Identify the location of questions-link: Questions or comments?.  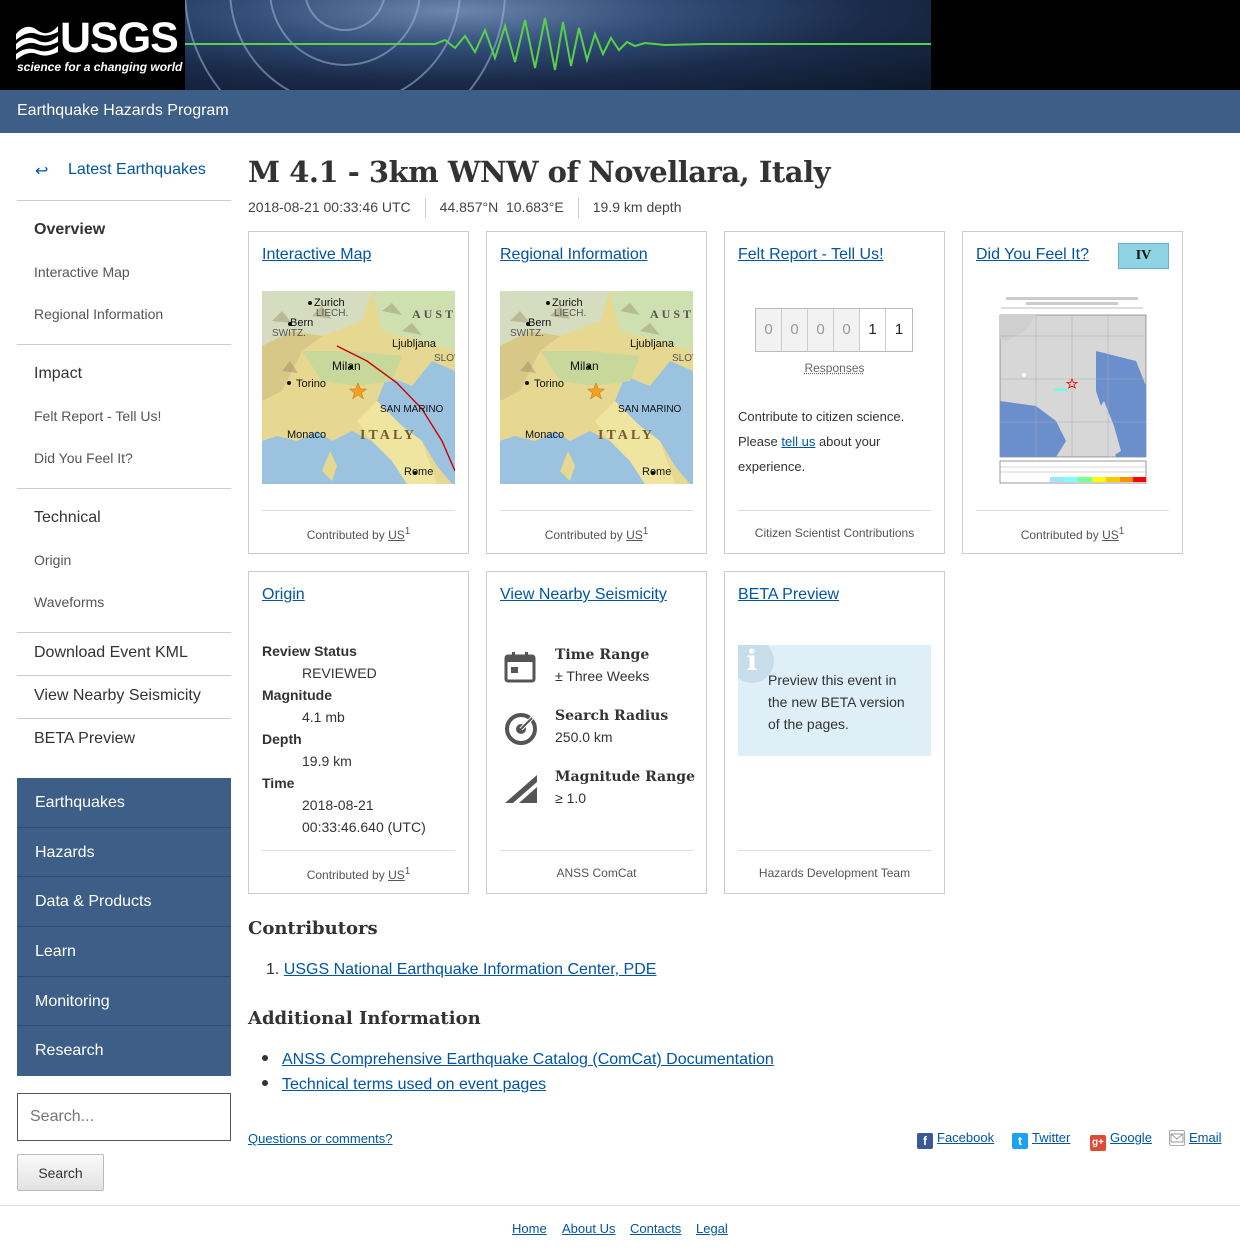
(320, 1138).